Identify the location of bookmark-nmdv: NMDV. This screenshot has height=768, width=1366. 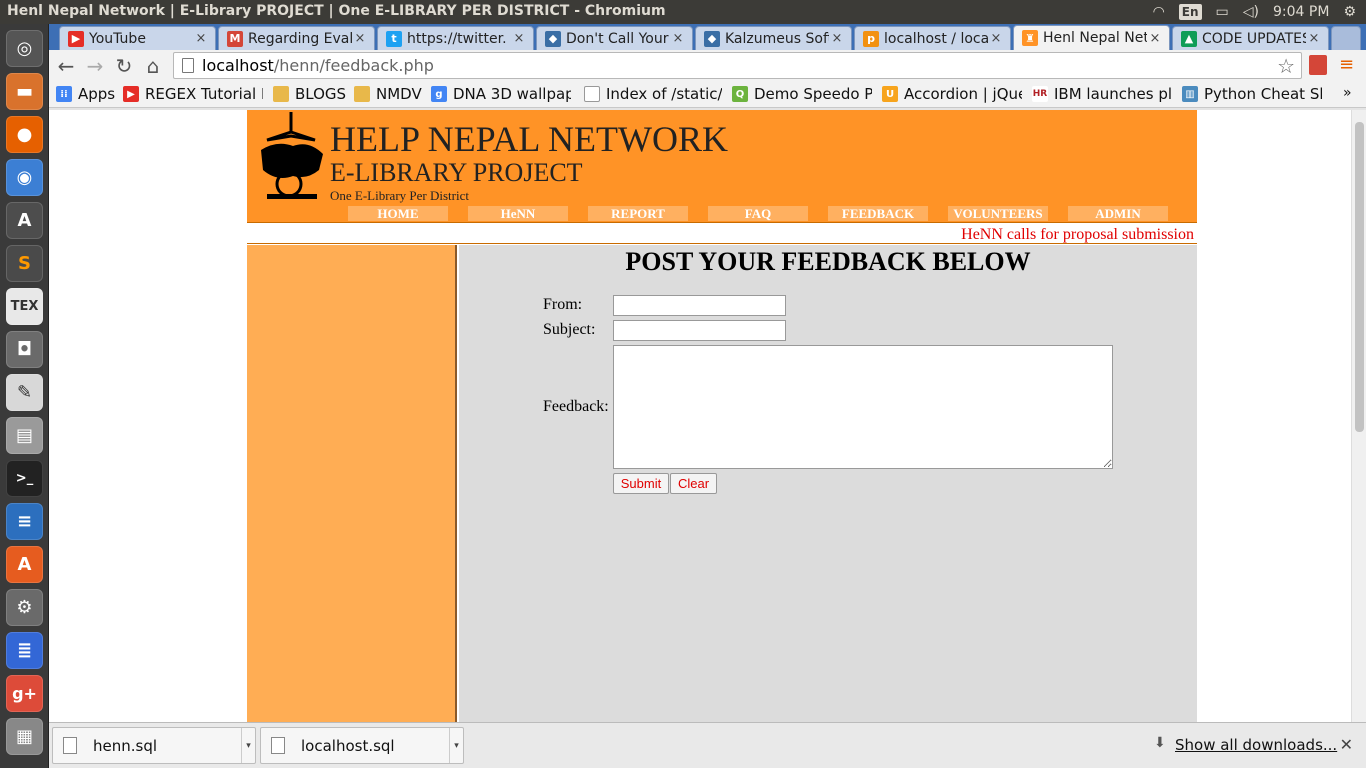
(389, 94).